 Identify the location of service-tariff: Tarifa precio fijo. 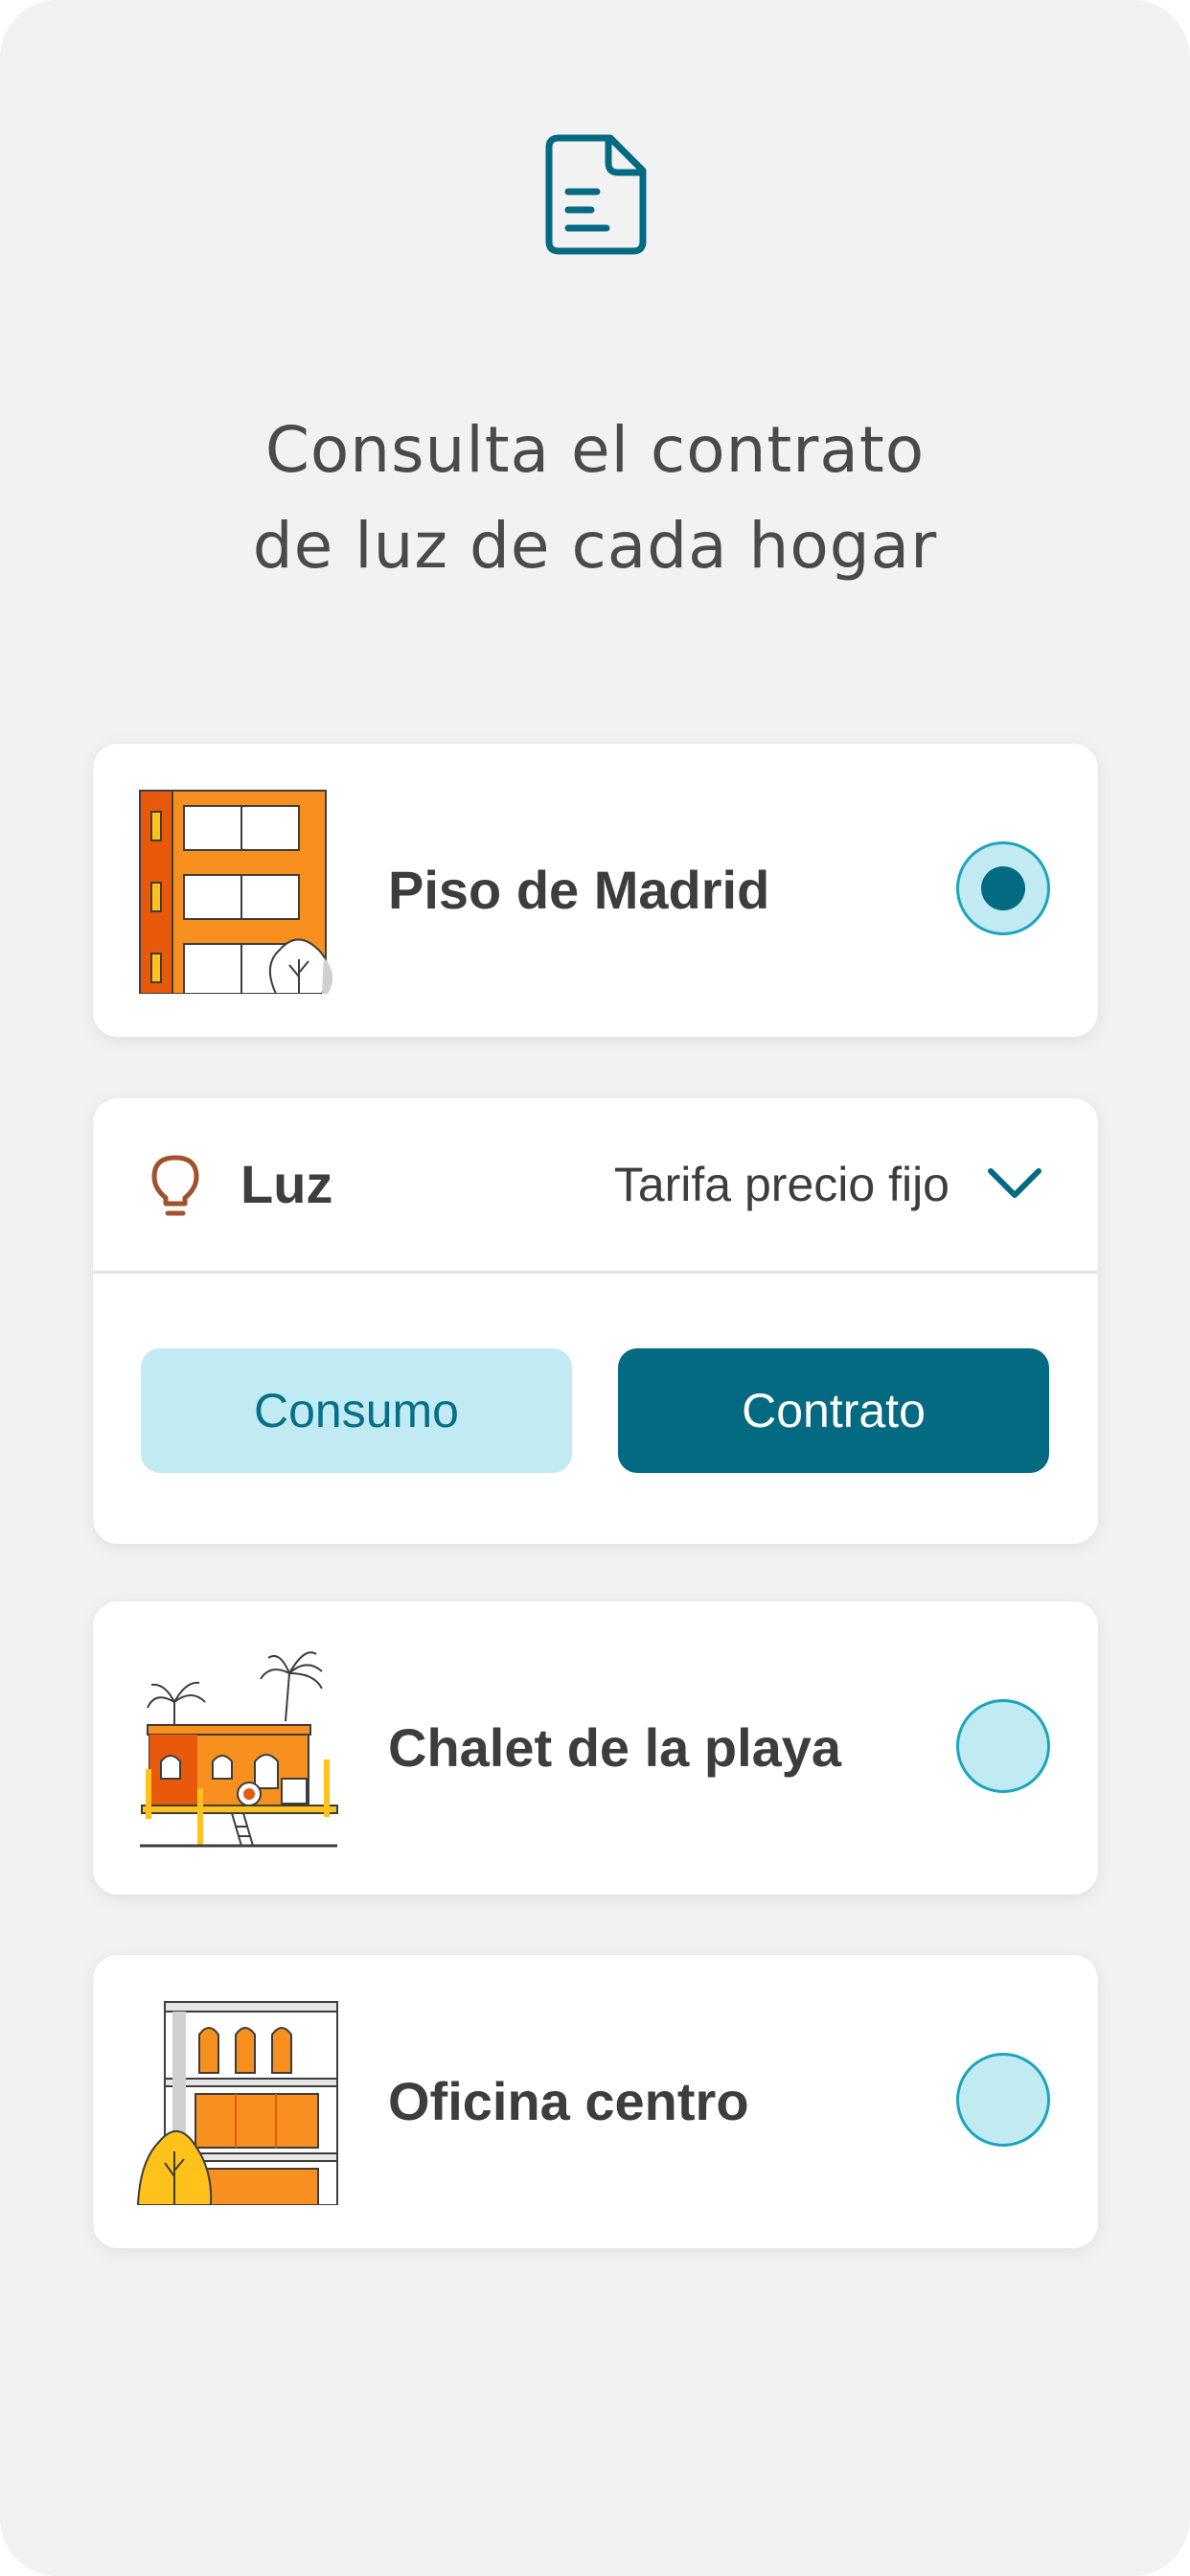
(781, 1184).